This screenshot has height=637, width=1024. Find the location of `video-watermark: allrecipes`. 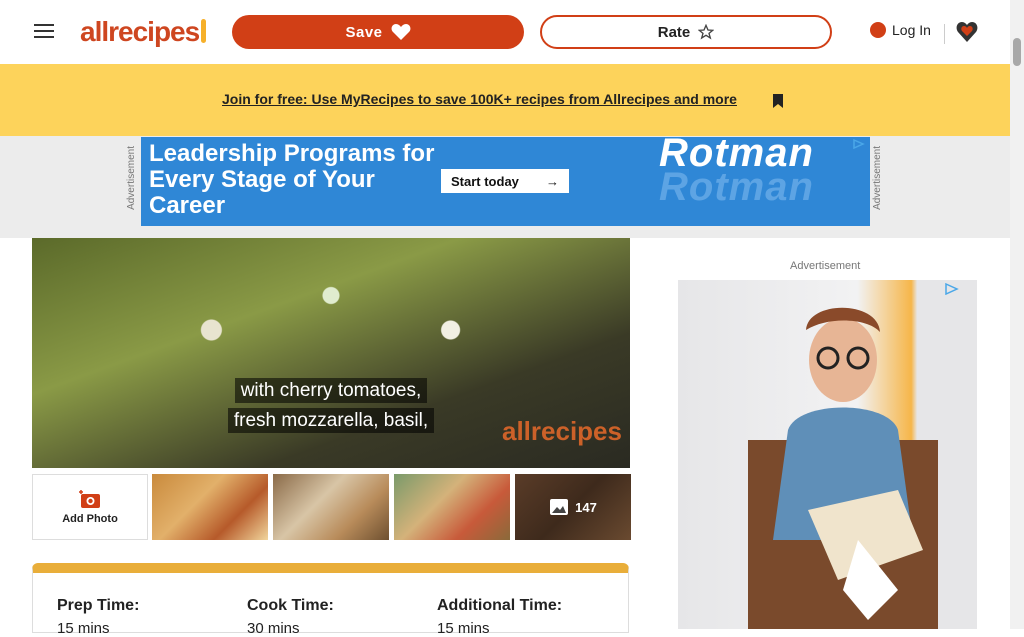

video-watermark: allrecipes is located at coordinates (562, 431).